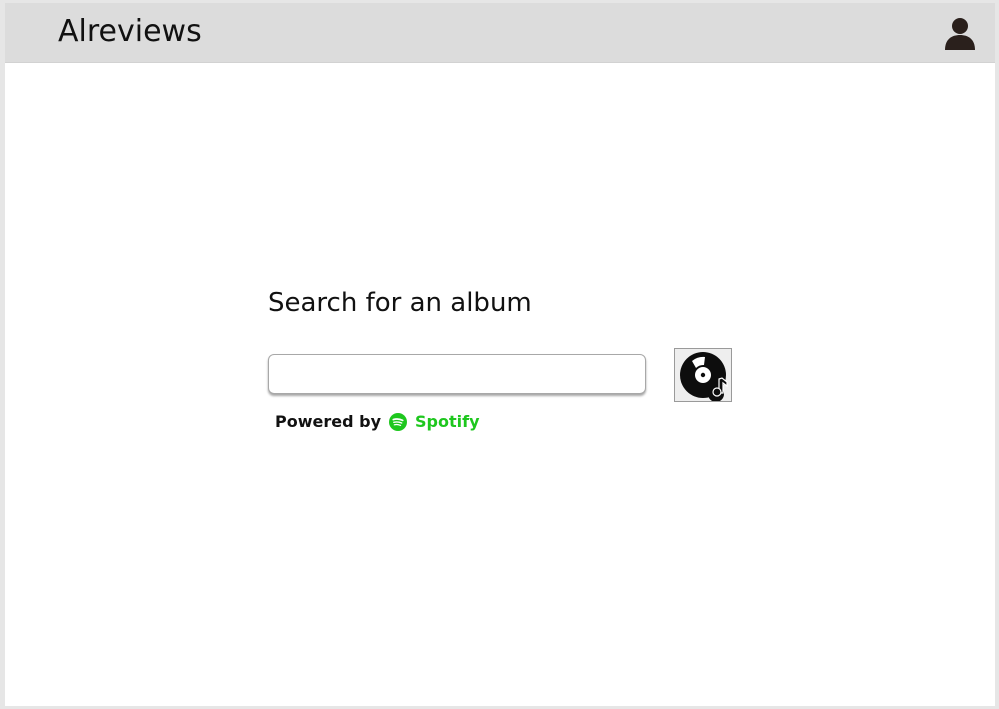 The height and width of the screenshot is (709, 999). Describe the element at coordinates (400, 303) in the screenshot. I see `search-heading: Search for an album` at that location.